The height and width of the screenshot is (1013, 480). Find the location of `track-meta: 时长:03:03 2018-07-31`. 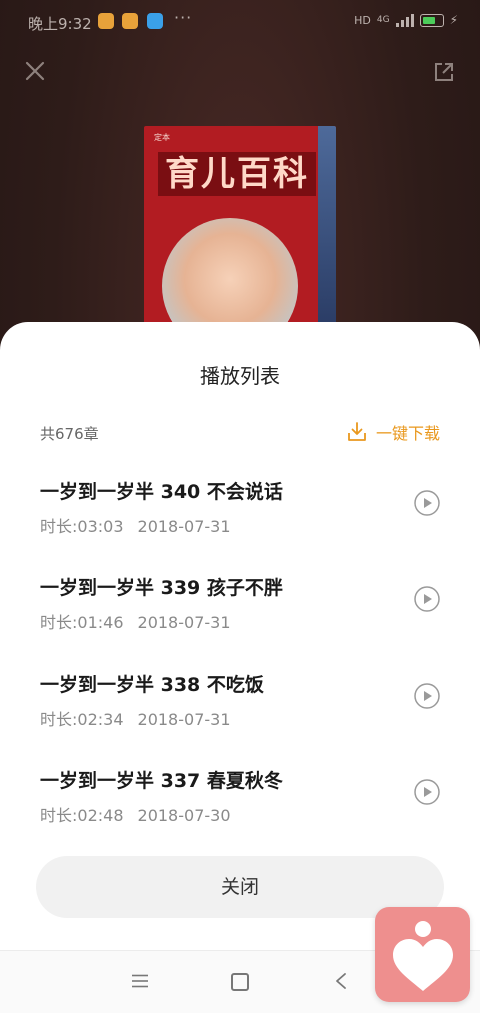

track-meta: 时长:03:03 2018-07-31 is located at coordinates (135, 525).